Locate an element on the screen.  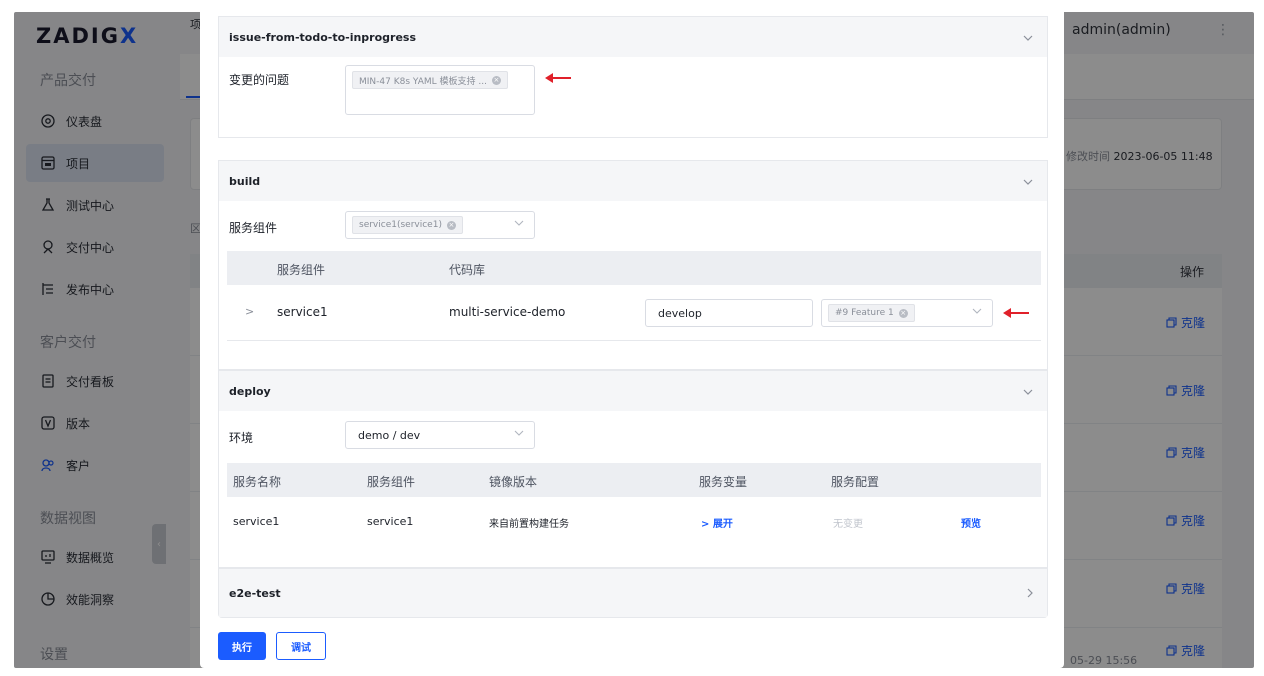
service-tag: service1(service1) × is located at coordinates (407, 225).